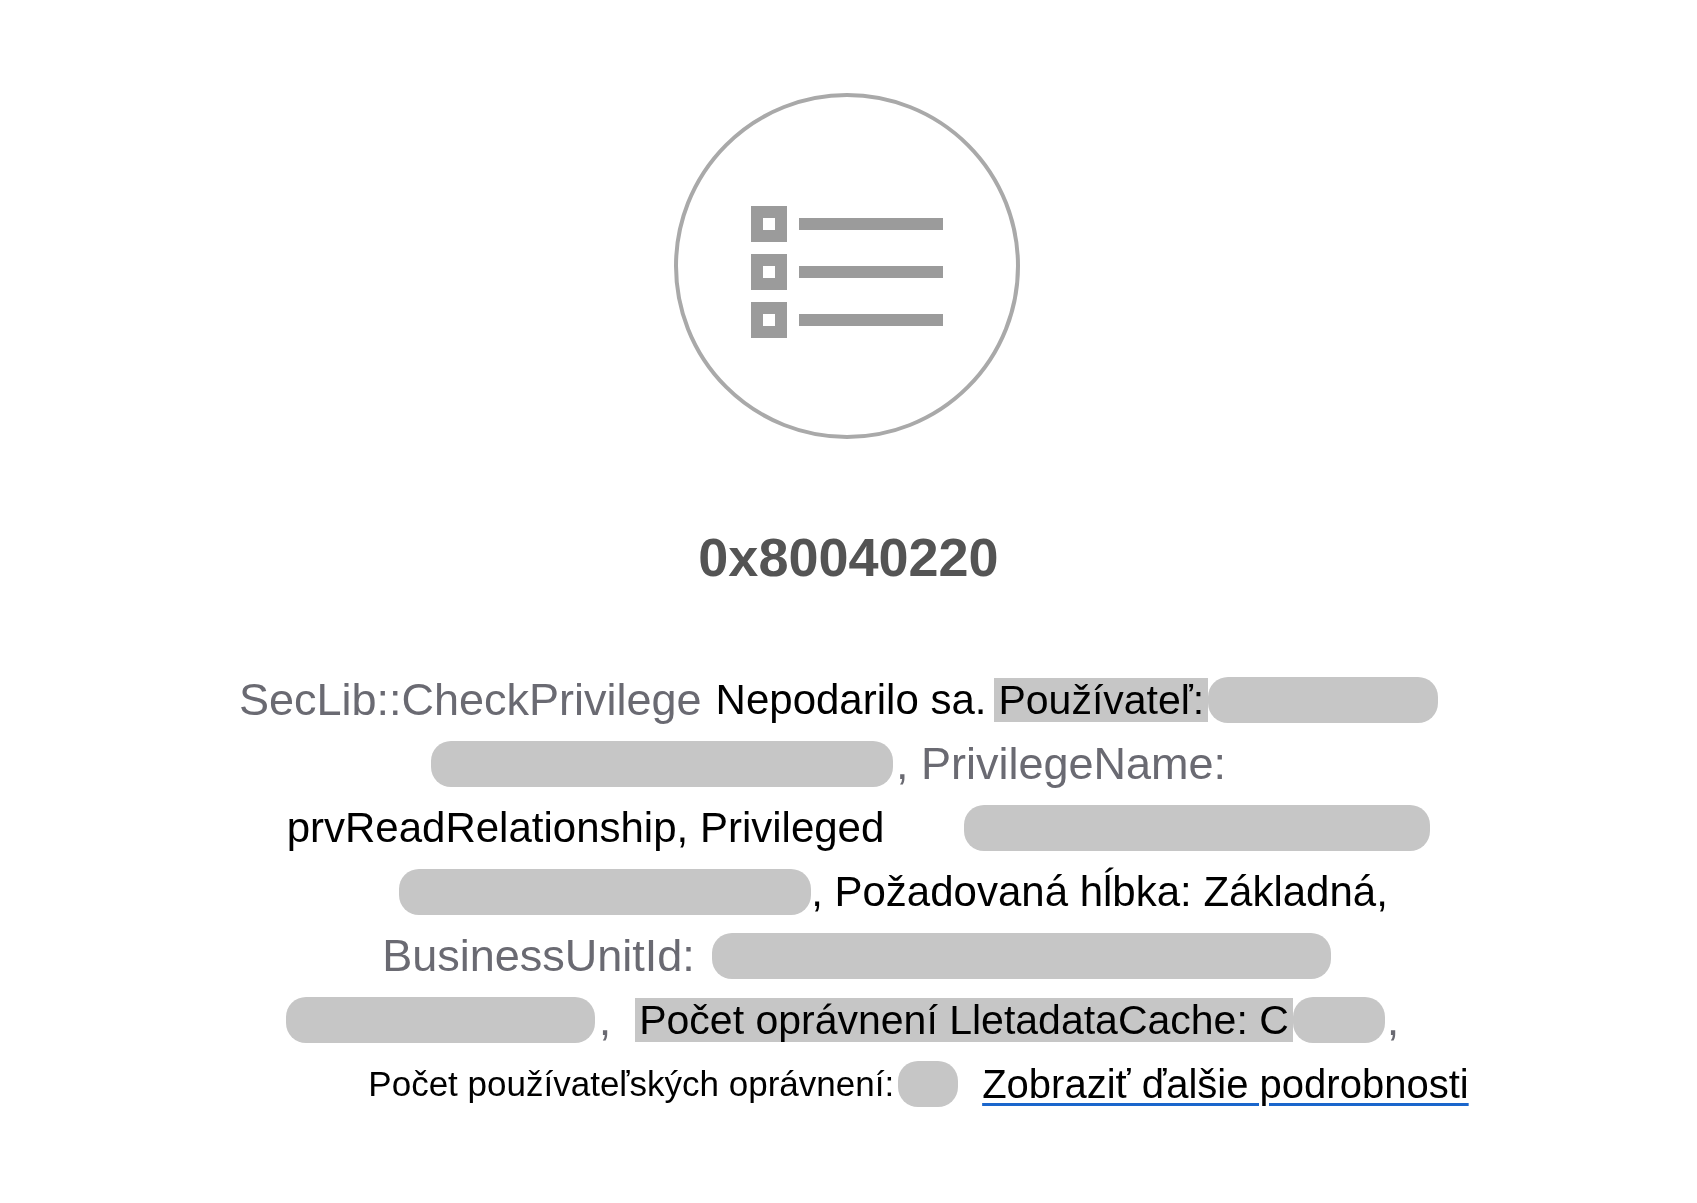 This screenshot has width=1697, height=1203. What do you see at coordinates (470, 700) in the screenshot?
I see `message-text: SecLib::CheckPrivilege` at bounding box center [470, 700].